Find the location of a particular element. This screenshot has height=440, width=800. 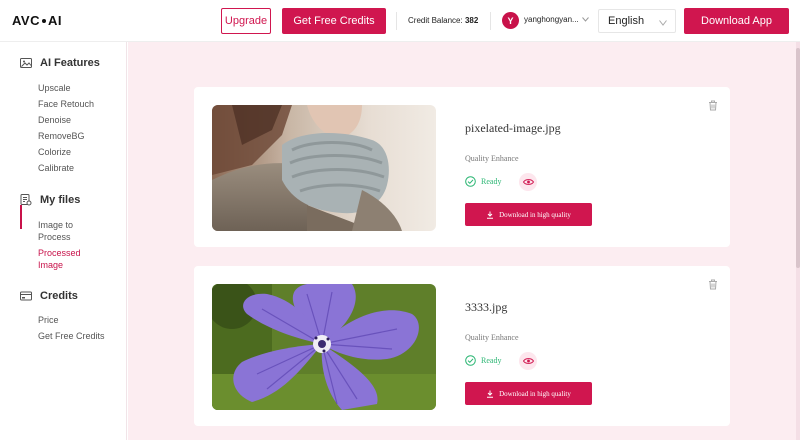

language-select: English is located at coordinates (637, 21).